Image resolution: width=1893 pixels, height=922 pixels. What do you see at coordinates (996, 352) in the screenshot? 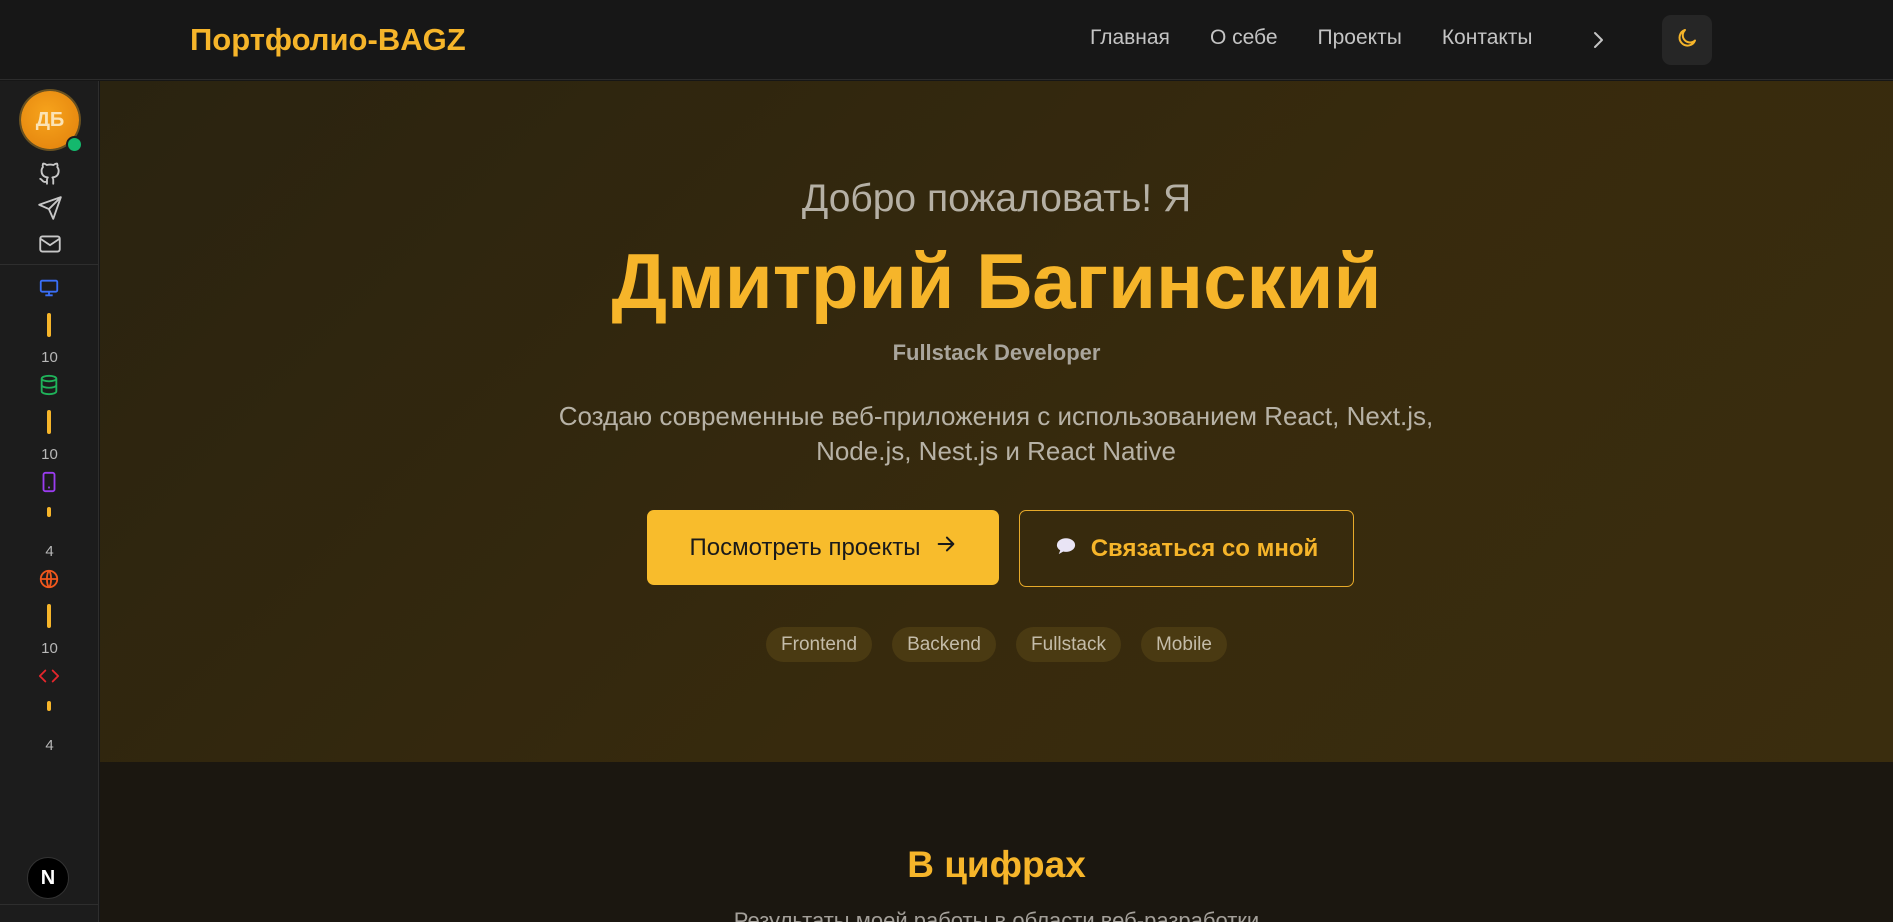
I see `hero-role: Fullstack Developer` at bounding box center [996, 352].